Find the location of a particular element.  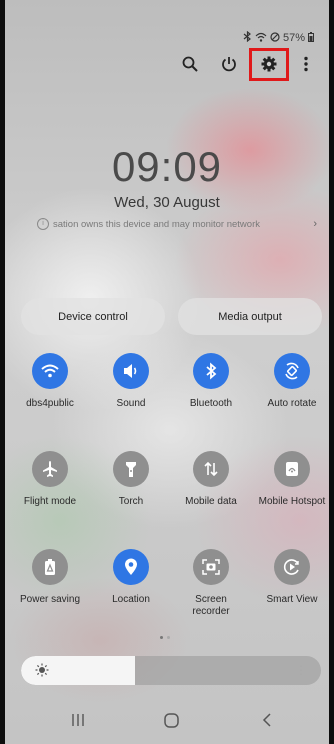

chevron-right-icon: › is located at coordinates (315, 224).